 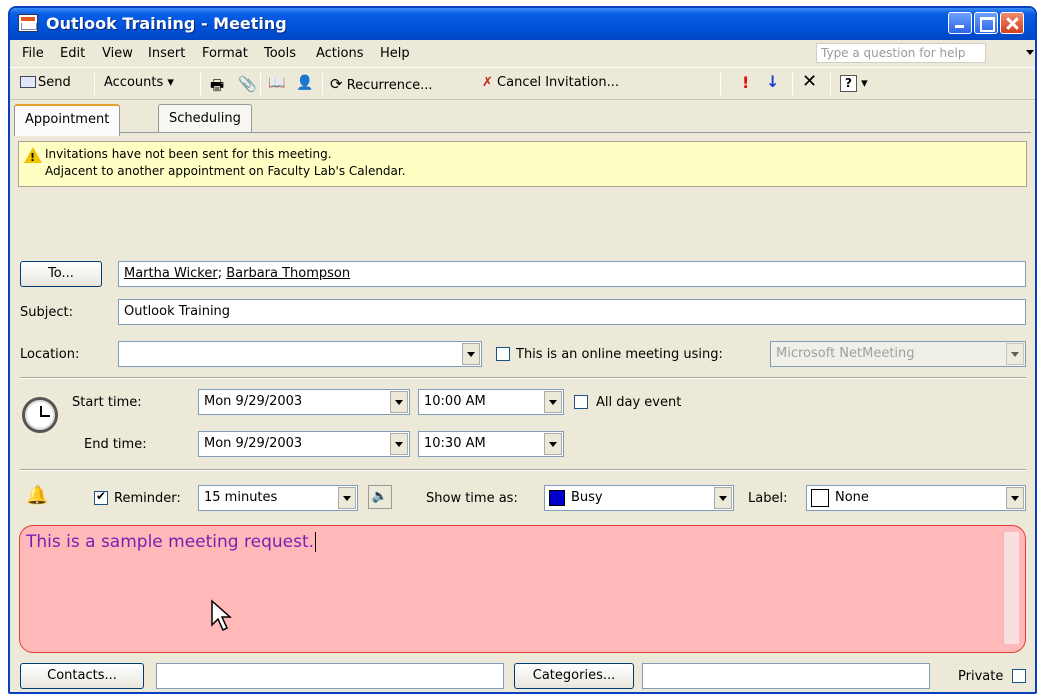 What do you see at coordinates (166, 23) in the screenshot?
I see `window-title: Outlook Training - Meeting` at bounding box center [166, 23].